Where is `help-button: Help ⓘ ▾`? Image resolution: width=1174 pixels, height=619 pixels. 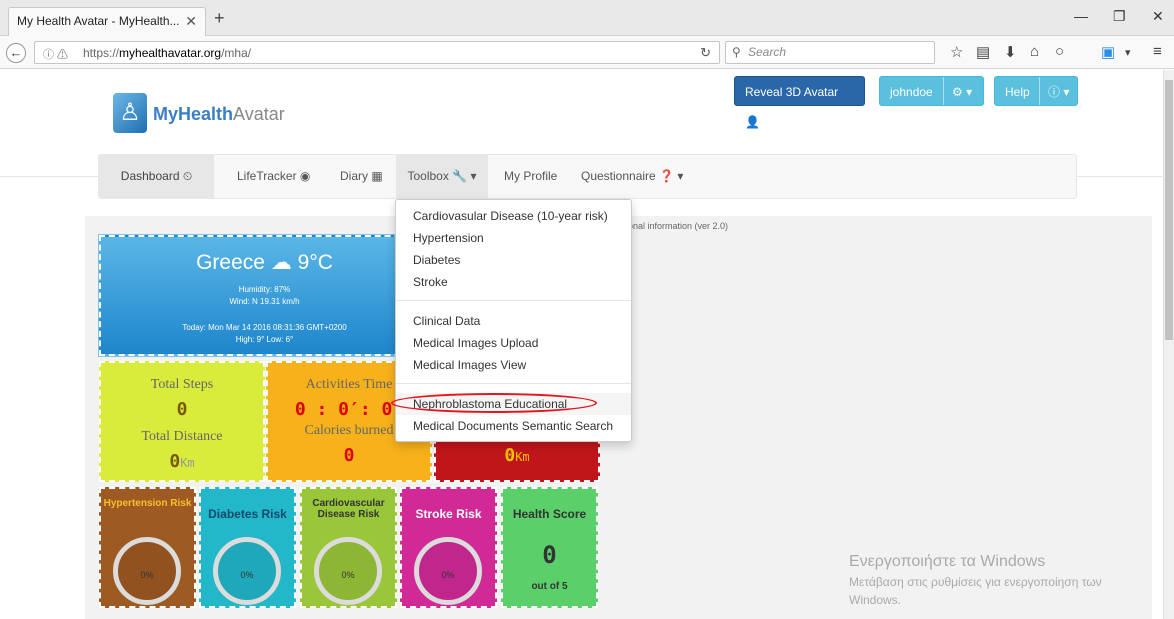 help-button: Help ⓘ ▾ is located at coordinates (1036, 91).